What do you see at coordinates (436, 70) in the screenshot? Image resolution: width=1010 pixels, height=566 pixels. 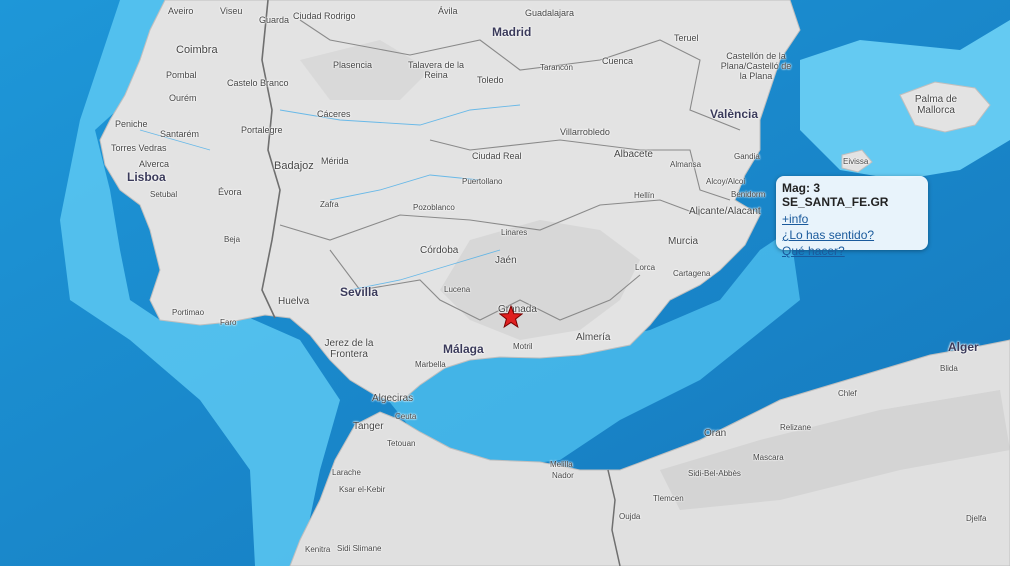 I see `label-talavera: Talavera de la Reina` at bounding box center [436, 70].